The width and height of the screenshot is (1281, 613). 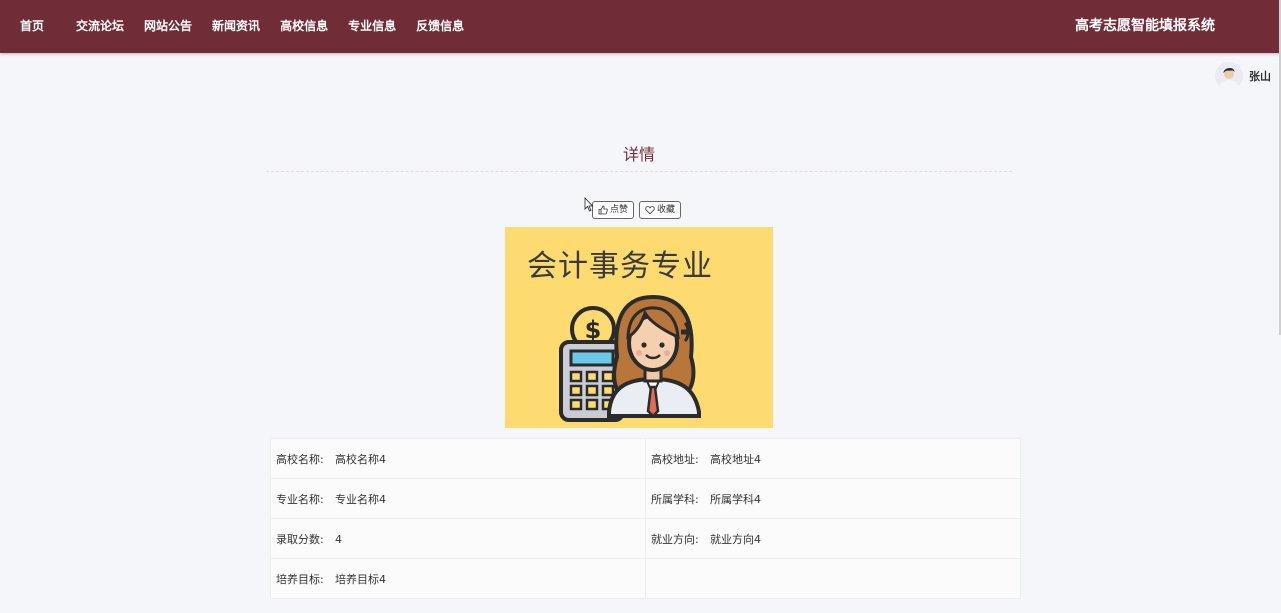 I want to click on user-menu: 张山, so click(x=1243, y=76).